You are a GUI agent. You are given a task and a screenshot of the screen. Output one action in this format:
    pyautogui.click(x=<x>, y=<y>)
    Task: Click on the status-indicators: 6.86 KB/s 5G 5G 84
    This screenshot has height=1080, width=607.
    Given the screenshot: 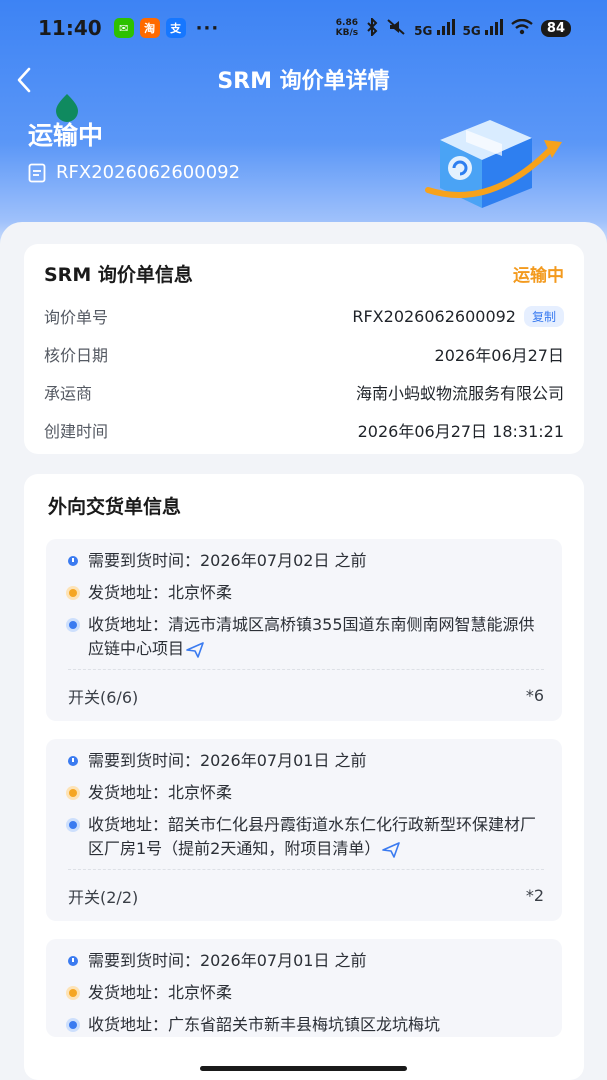 What is the action you would take?
    pyautogui.click(x=453, y=27)
    